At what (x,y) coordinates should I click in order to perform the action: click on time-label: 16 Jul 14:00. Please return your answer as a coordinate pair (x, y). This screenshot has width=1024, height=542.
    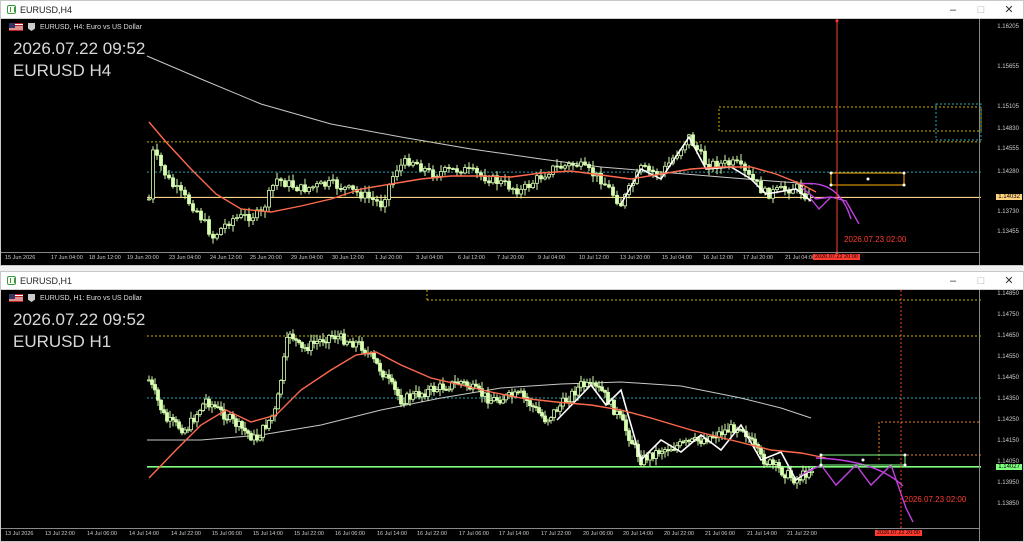
    Looking at the image, I should click on (392, 534).